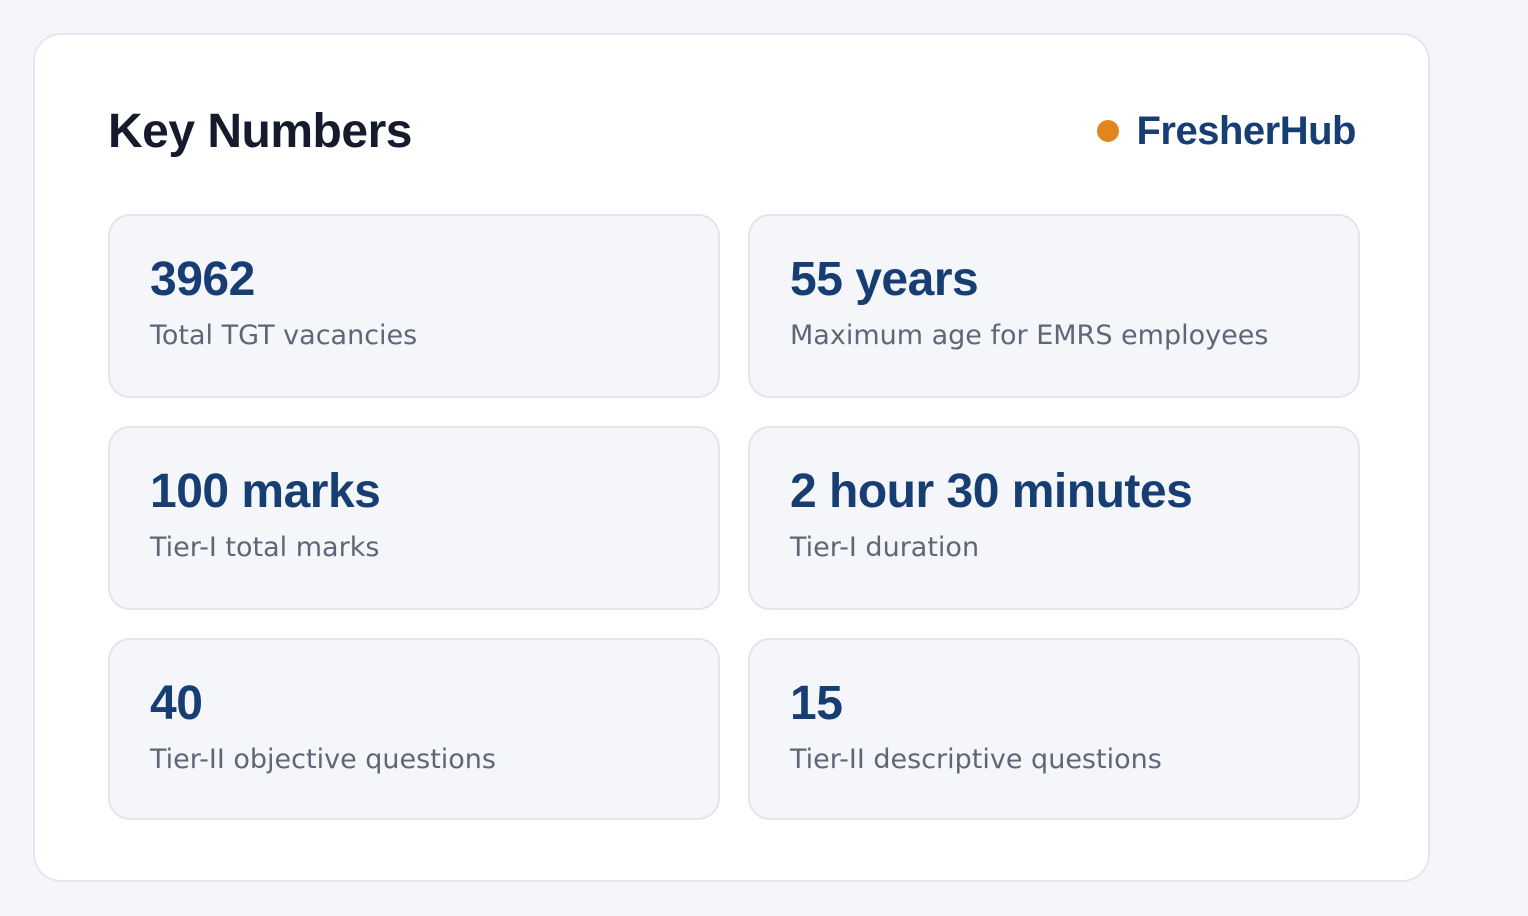 The height and width of the screenshot is (916, 1528). What do you see at coordinates (976, 759) in the screenshot?
I see `stat-label: Tier-II descriptive questions` at bounding box center [976, 759].